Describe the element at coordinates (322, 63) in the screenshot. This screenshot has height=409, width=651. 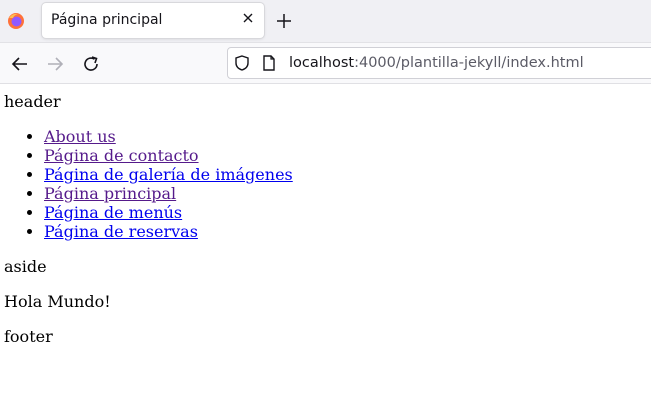
I see `url-host: localhost` at that location.